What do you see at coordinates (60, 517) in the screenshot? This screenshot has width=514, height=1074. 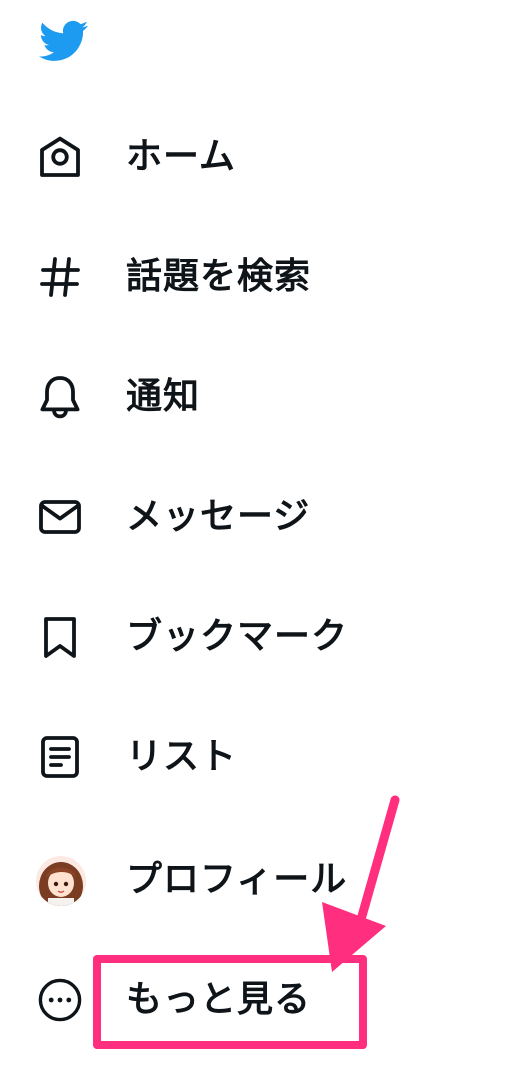 I see `envelope-icon` at bounding box center [60, 517].